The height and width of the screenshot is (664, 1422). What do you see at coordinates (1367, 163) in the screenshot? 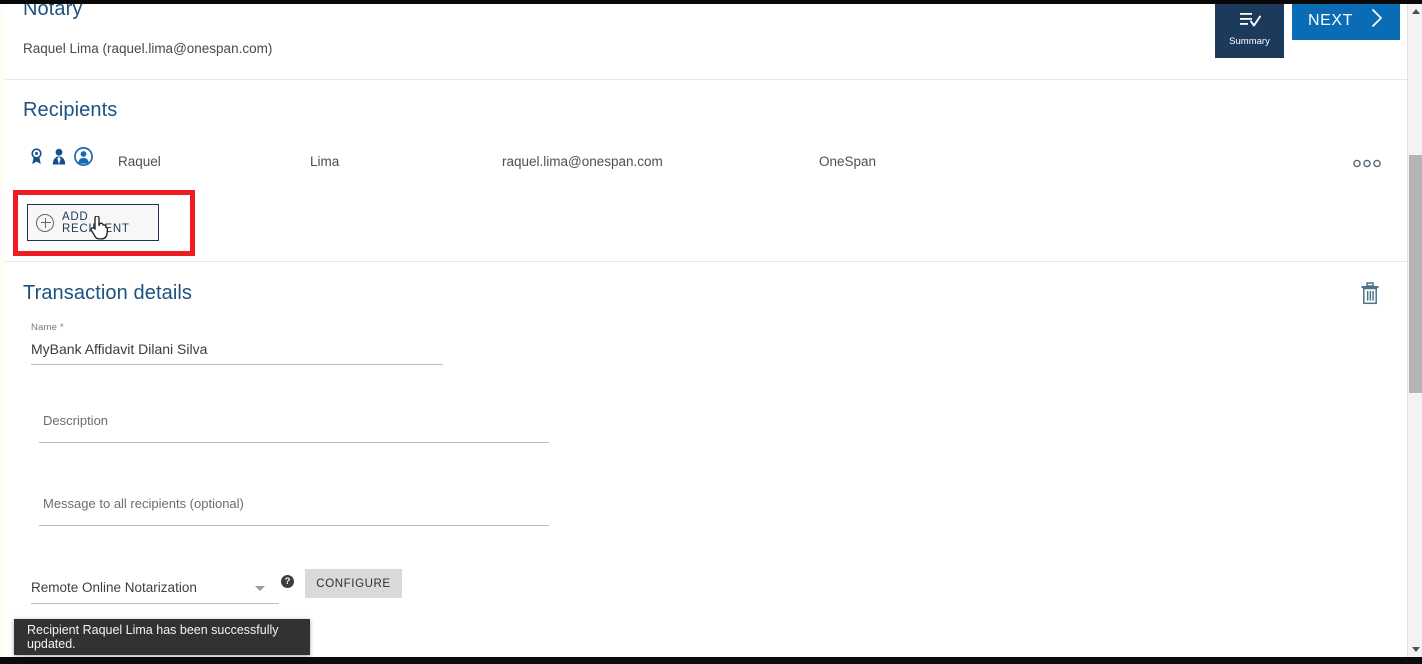
I see `recipient-overflow-menu-icon` at bounding box center [1367, 163].